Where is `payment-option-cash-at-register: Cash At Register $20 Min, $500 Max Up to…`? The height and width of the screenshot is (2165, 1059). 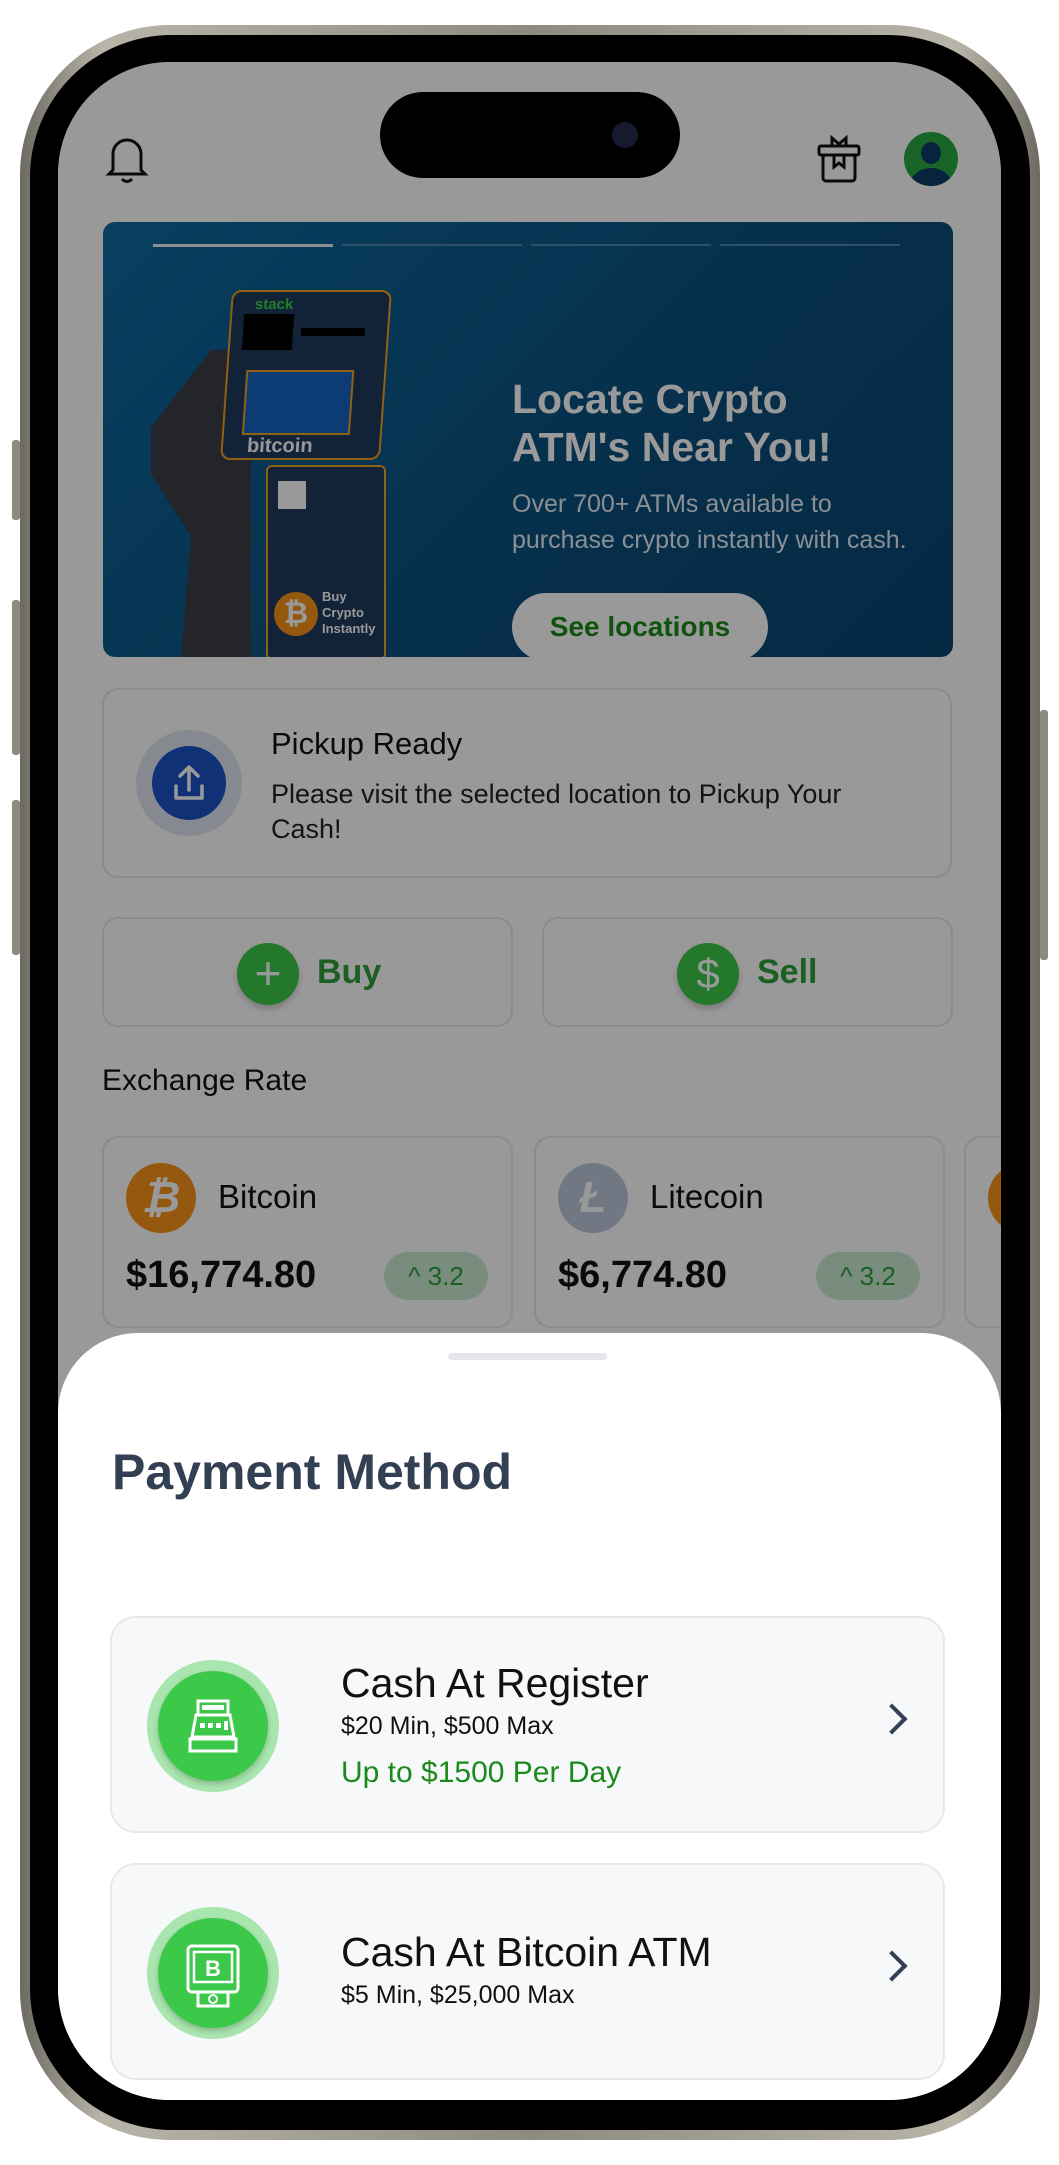
payment-option-cash-at-register: Cash At Register $20 Min, $500 Max Up to… is located at coordinates (527, 1724).